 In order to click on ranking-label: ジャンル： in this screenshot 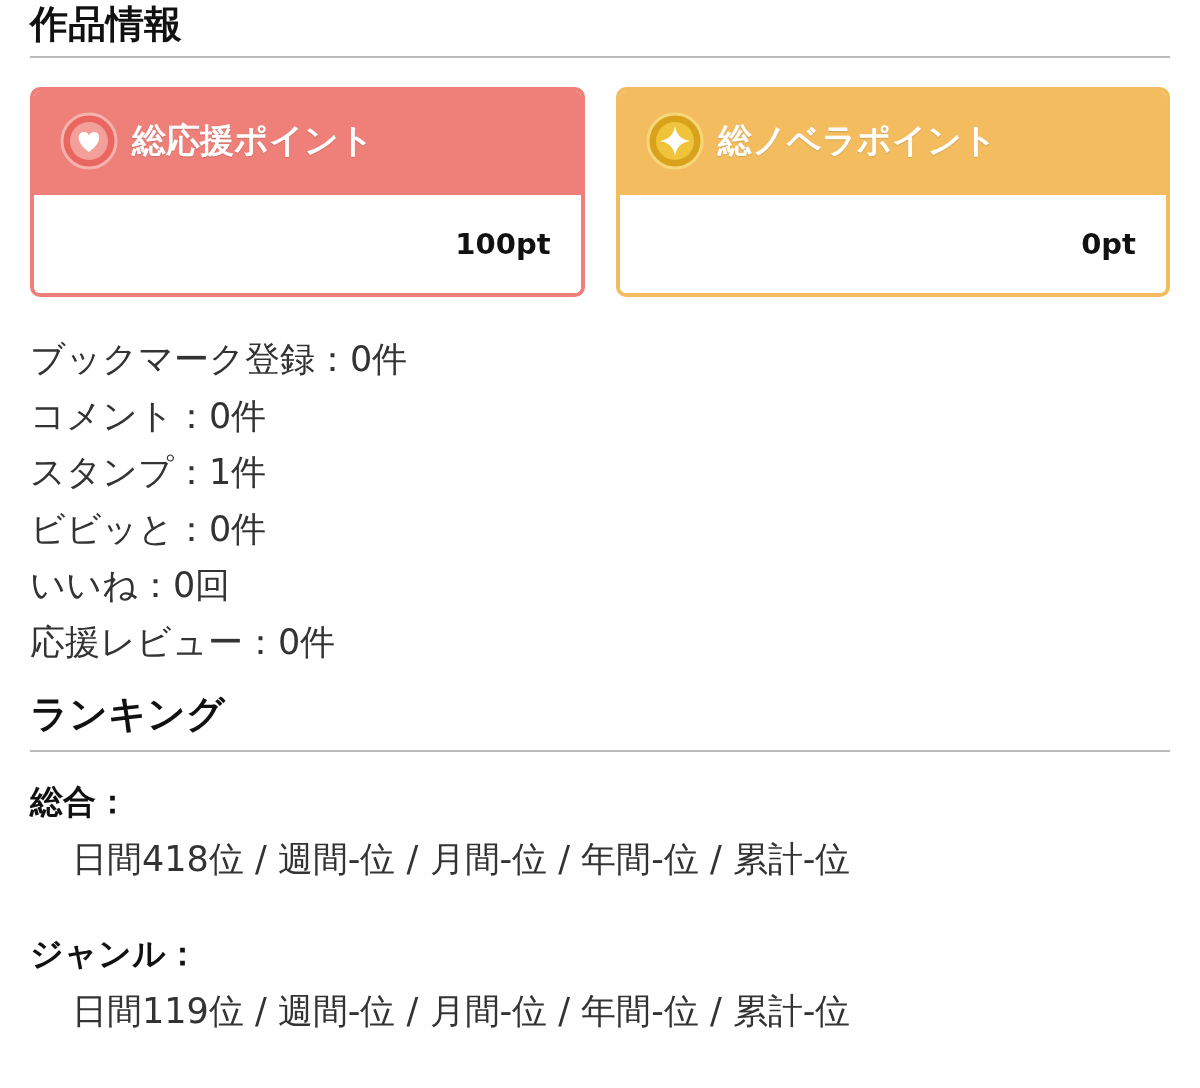, I will do `click(114, 954)`.